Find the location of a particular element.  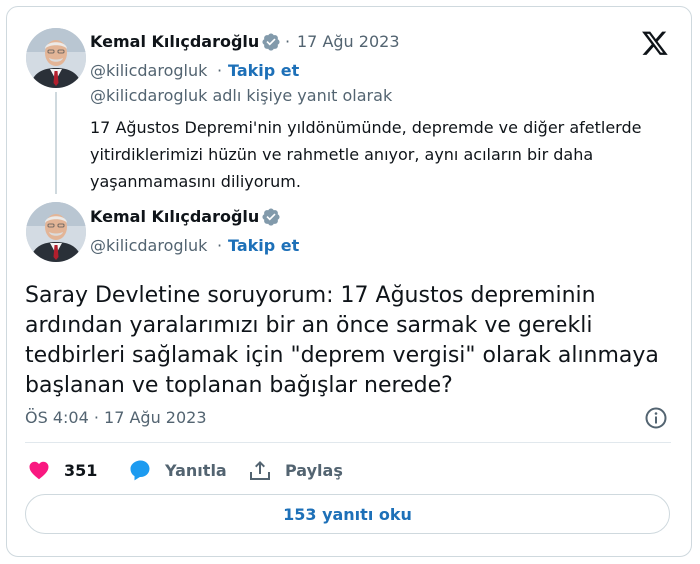

like-button: 351 is located at coordinates (61, 470).